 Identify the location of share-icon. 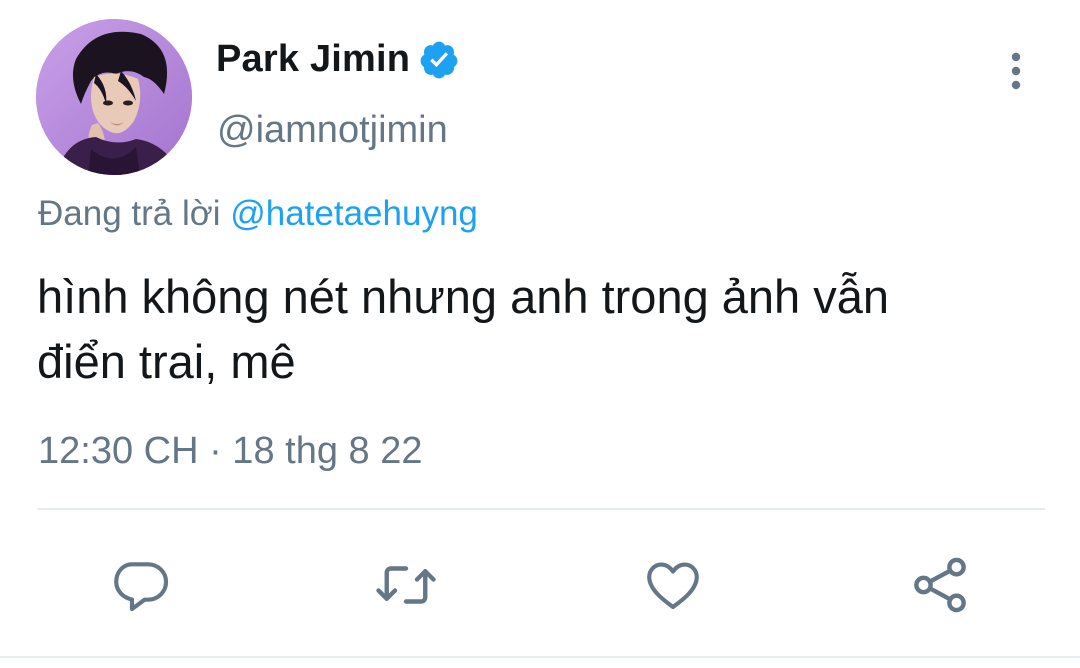
(940, 585).